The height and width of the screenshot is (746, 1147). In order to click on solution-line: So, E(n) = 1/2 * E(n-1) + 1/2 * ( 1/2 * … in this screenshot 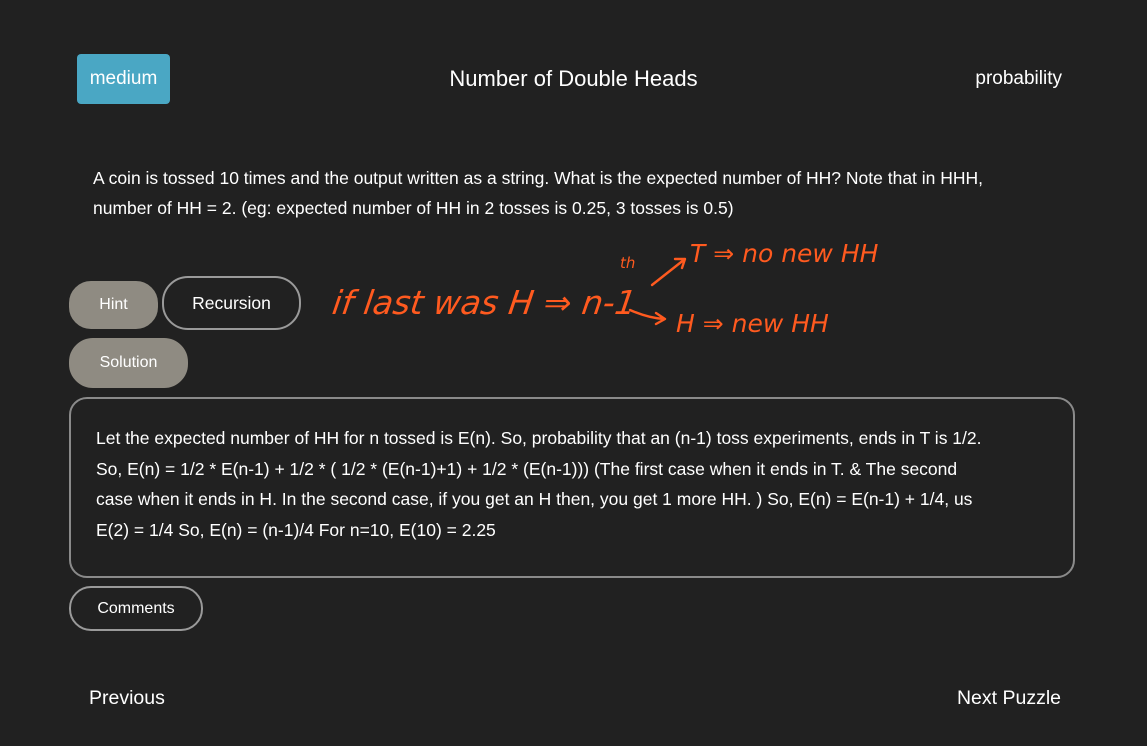, I will do `click(527, 468)`.